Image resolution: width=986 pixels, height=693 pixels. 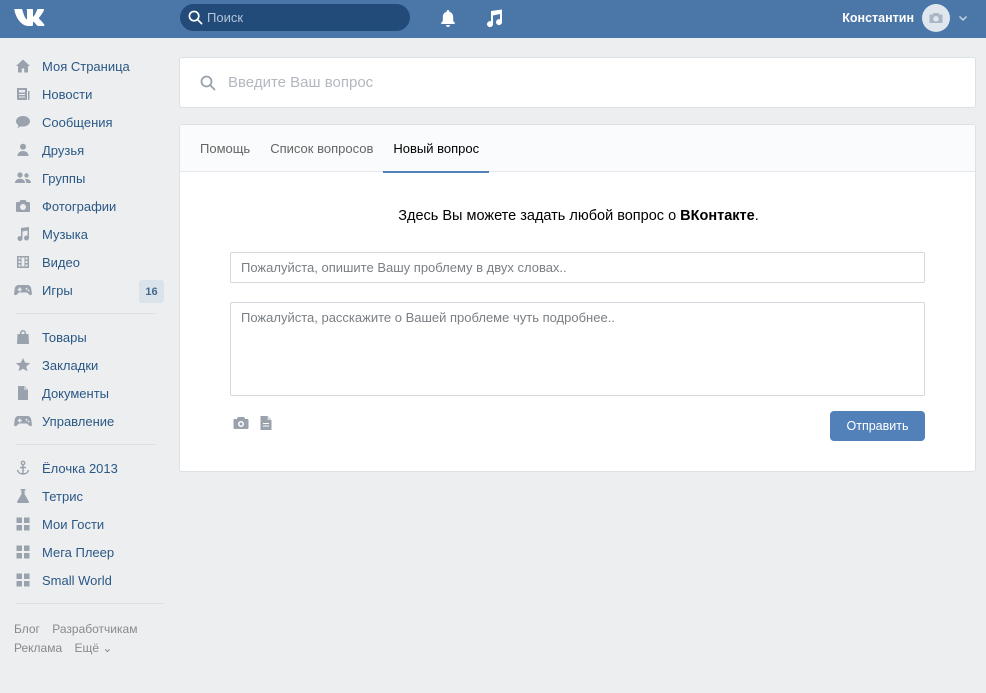 I want to click on sidebar-item-label: Мега Плеер, so click(x=78, y=552).